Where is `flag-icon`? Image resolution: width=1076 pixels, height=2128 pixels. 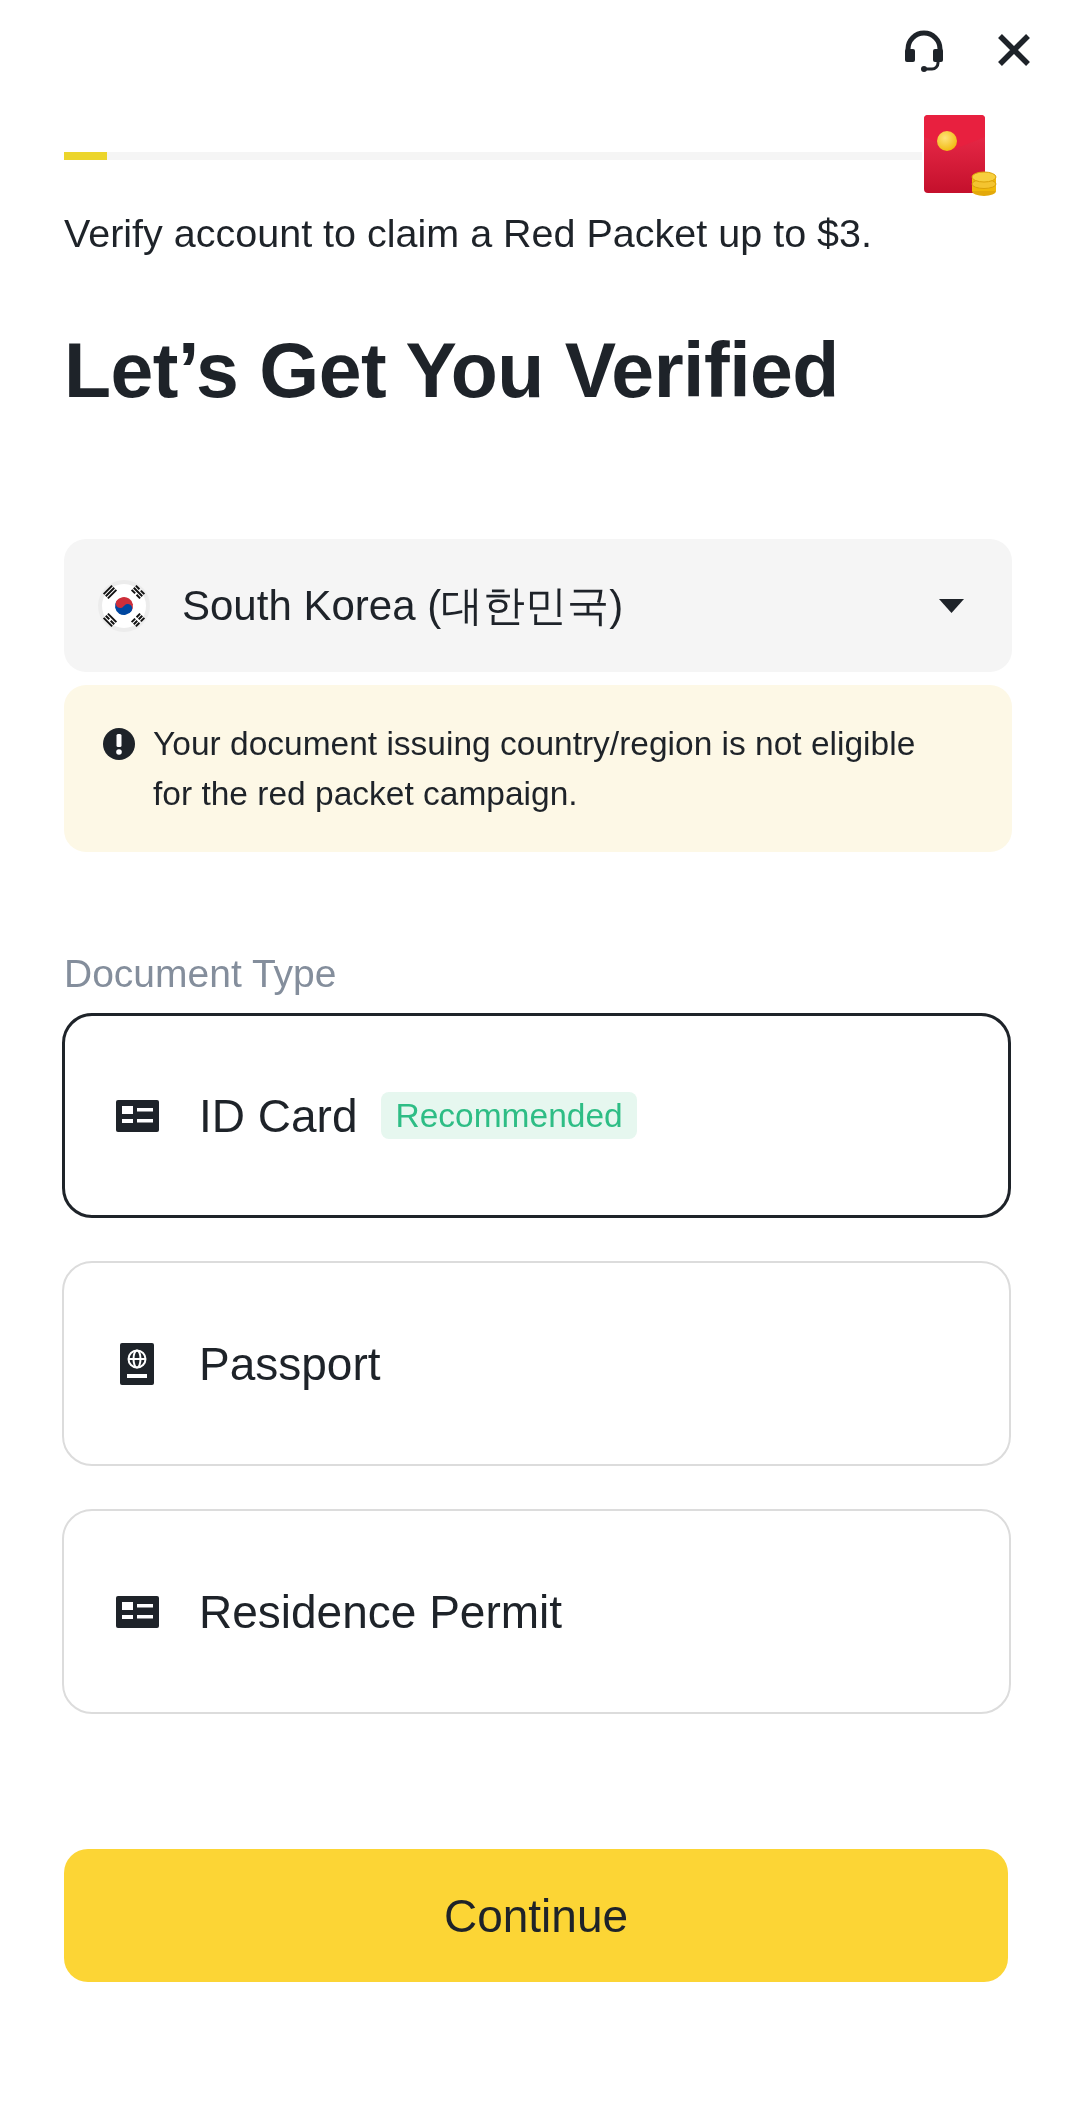
flag-icon is located at coordinates (124, 605).